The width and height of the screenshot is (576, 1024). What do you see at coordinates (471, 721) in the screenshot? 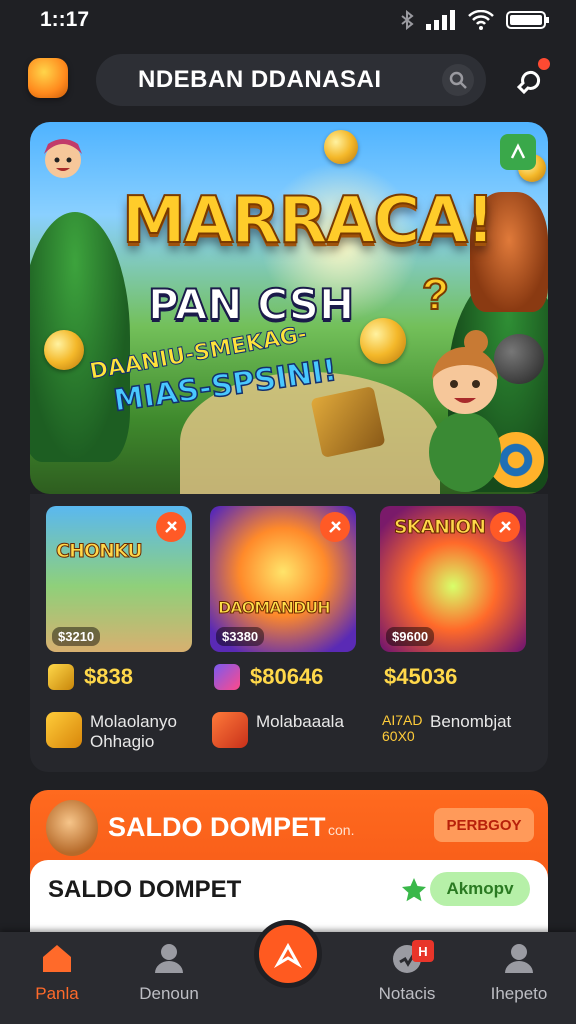
I see `game-info-text: Benombjat` at bounding box center [471, 721].